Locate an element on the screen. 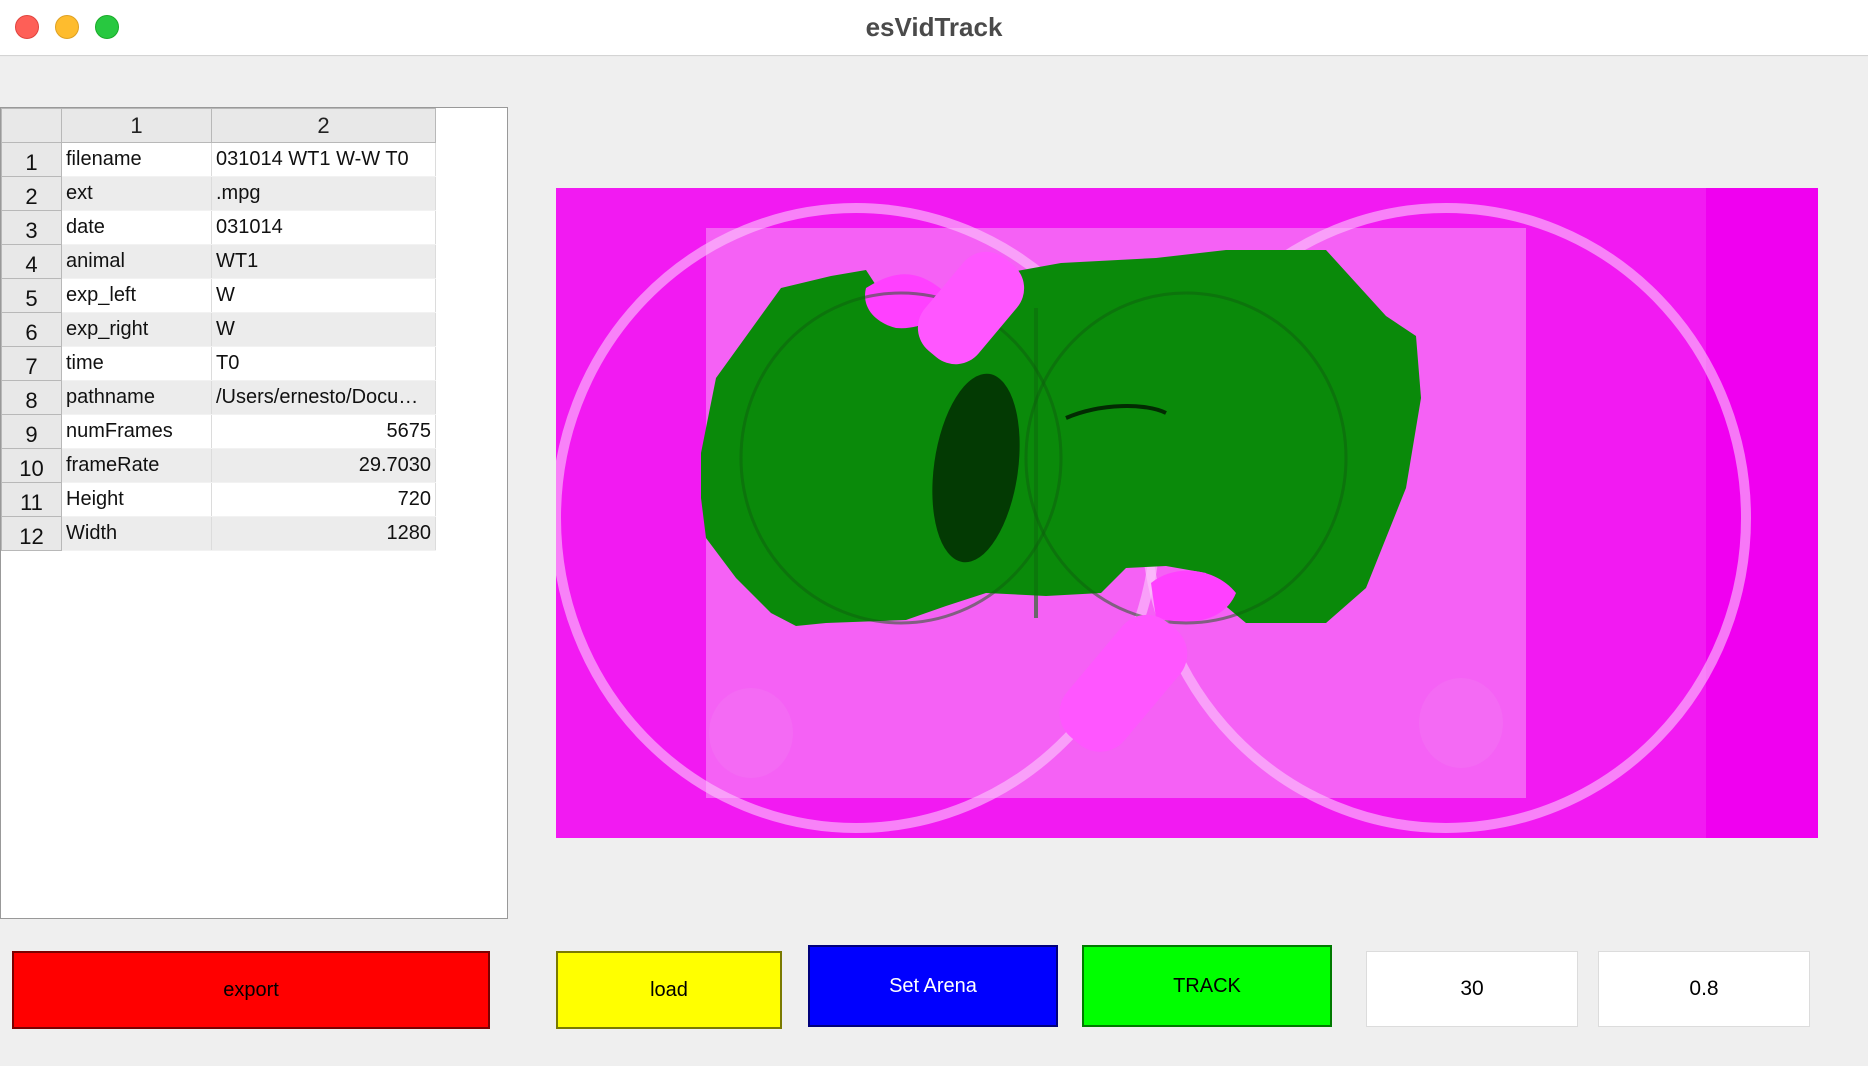 This screenshot has height=1066, width=1868. row-header: 4 is located at coordinates (31, 261).